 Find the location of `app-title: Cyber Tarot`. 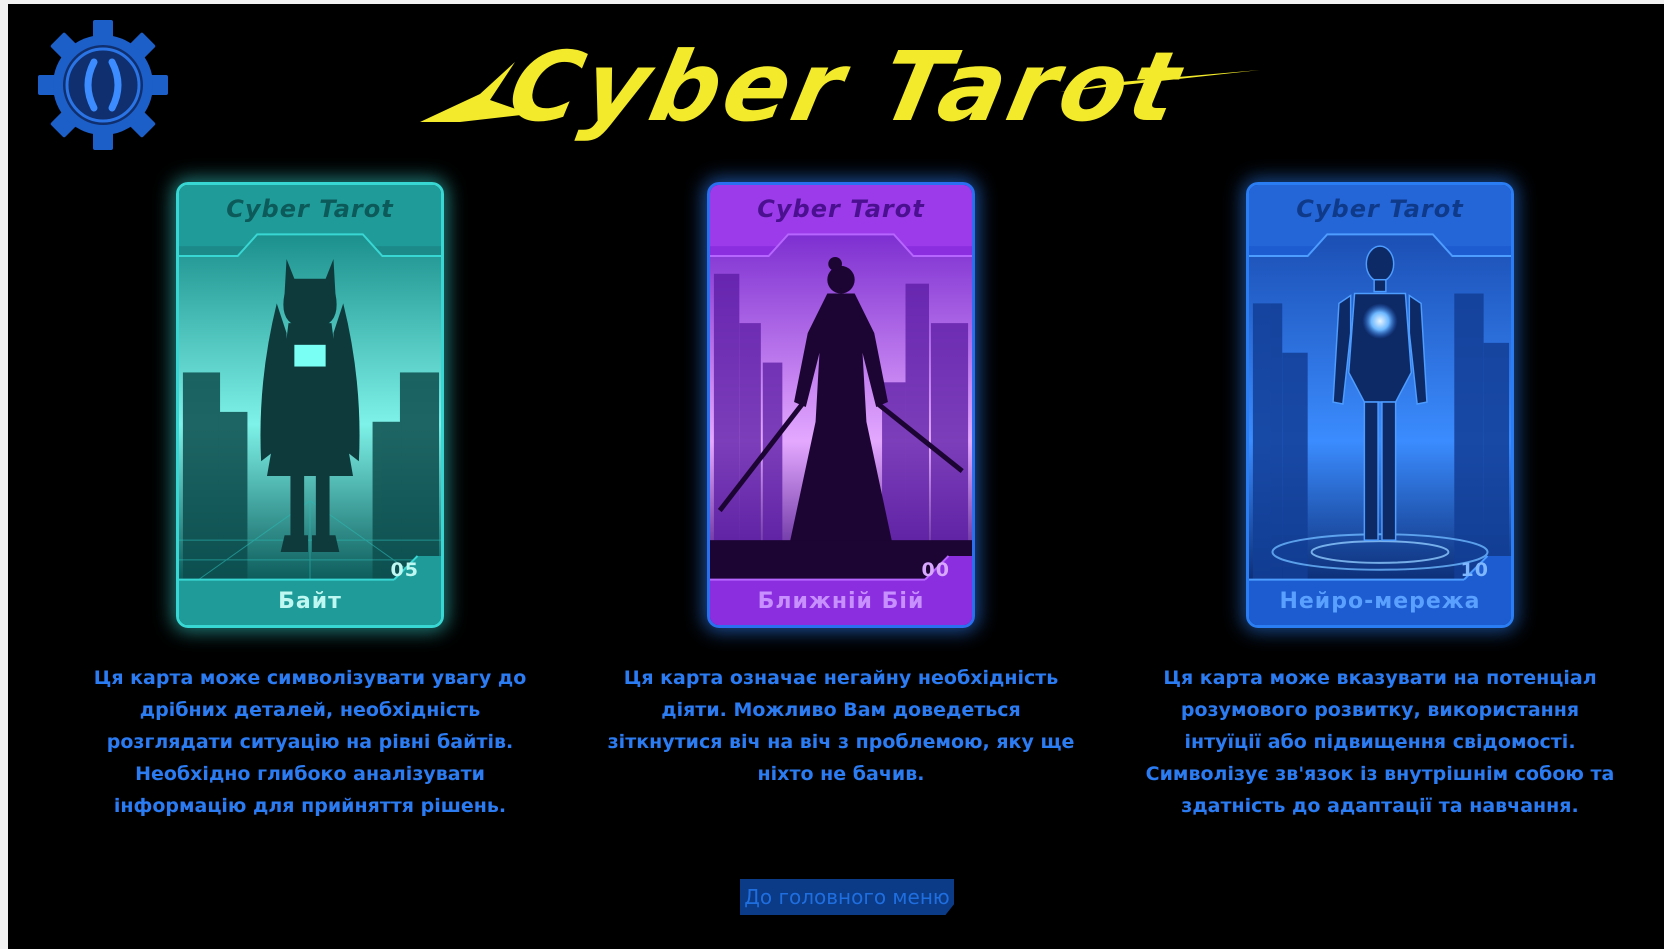

app-title: Cyber Tarot is located at coordinates (846, 87).